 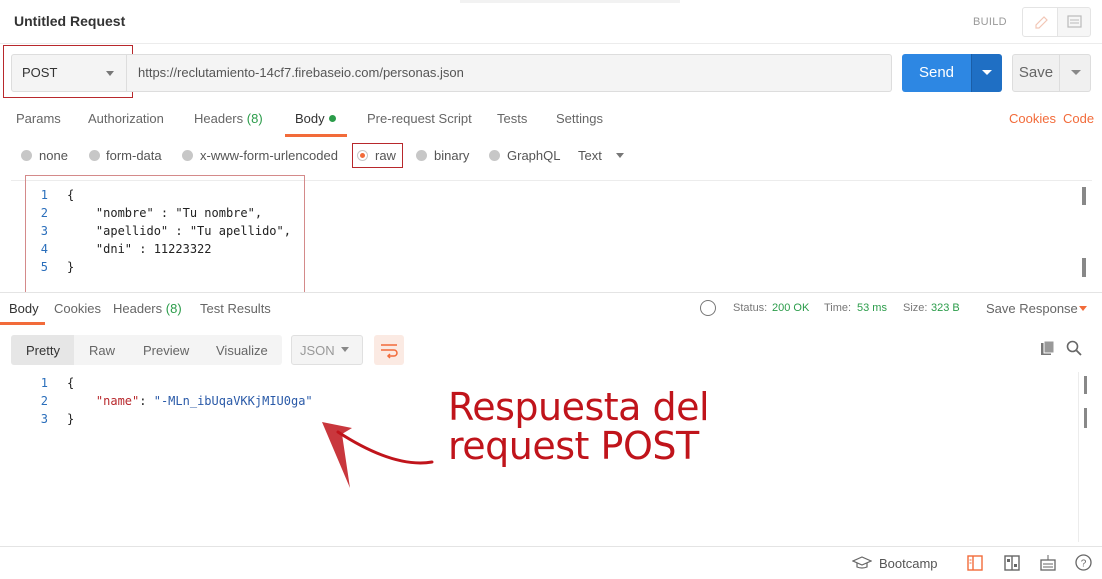 I want to click on radio-none-label: none, so click(x=53, y=155).